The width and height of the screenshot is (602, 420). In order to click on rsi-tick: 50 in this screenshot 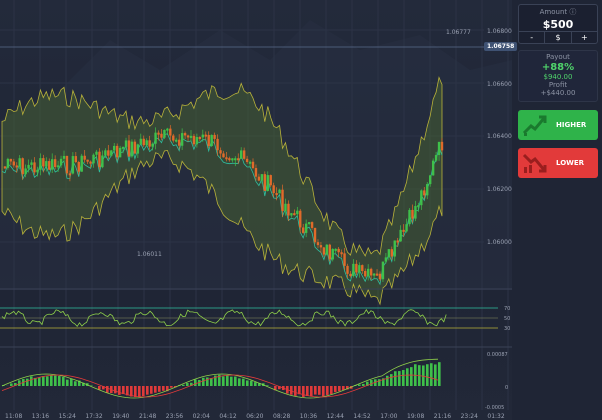, I will do `click(507, 319)`.